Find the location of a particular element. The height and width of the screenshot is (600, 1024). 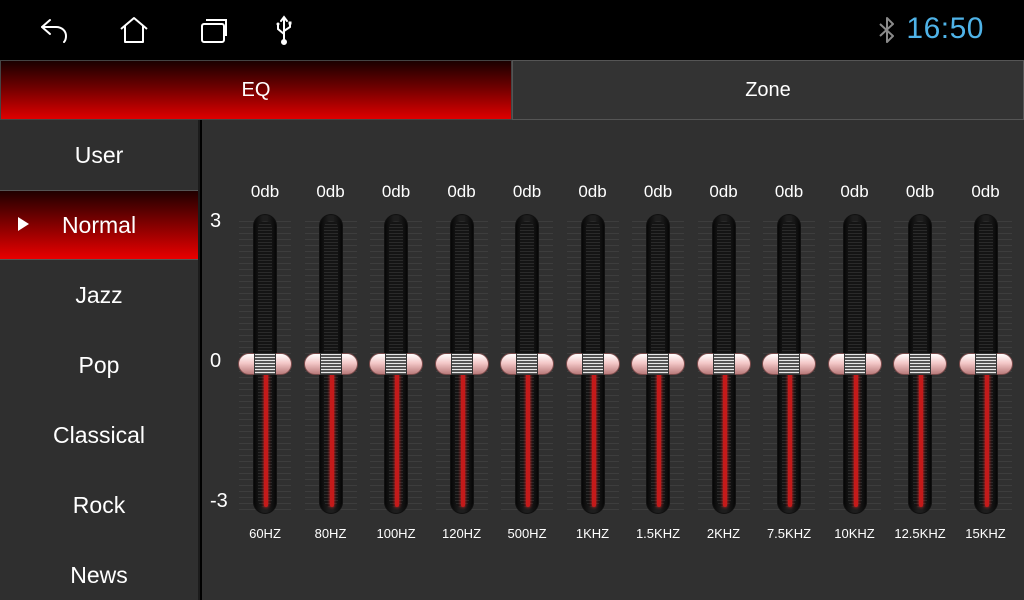

selected-arrow-icon is located at coordinates (23, 224).